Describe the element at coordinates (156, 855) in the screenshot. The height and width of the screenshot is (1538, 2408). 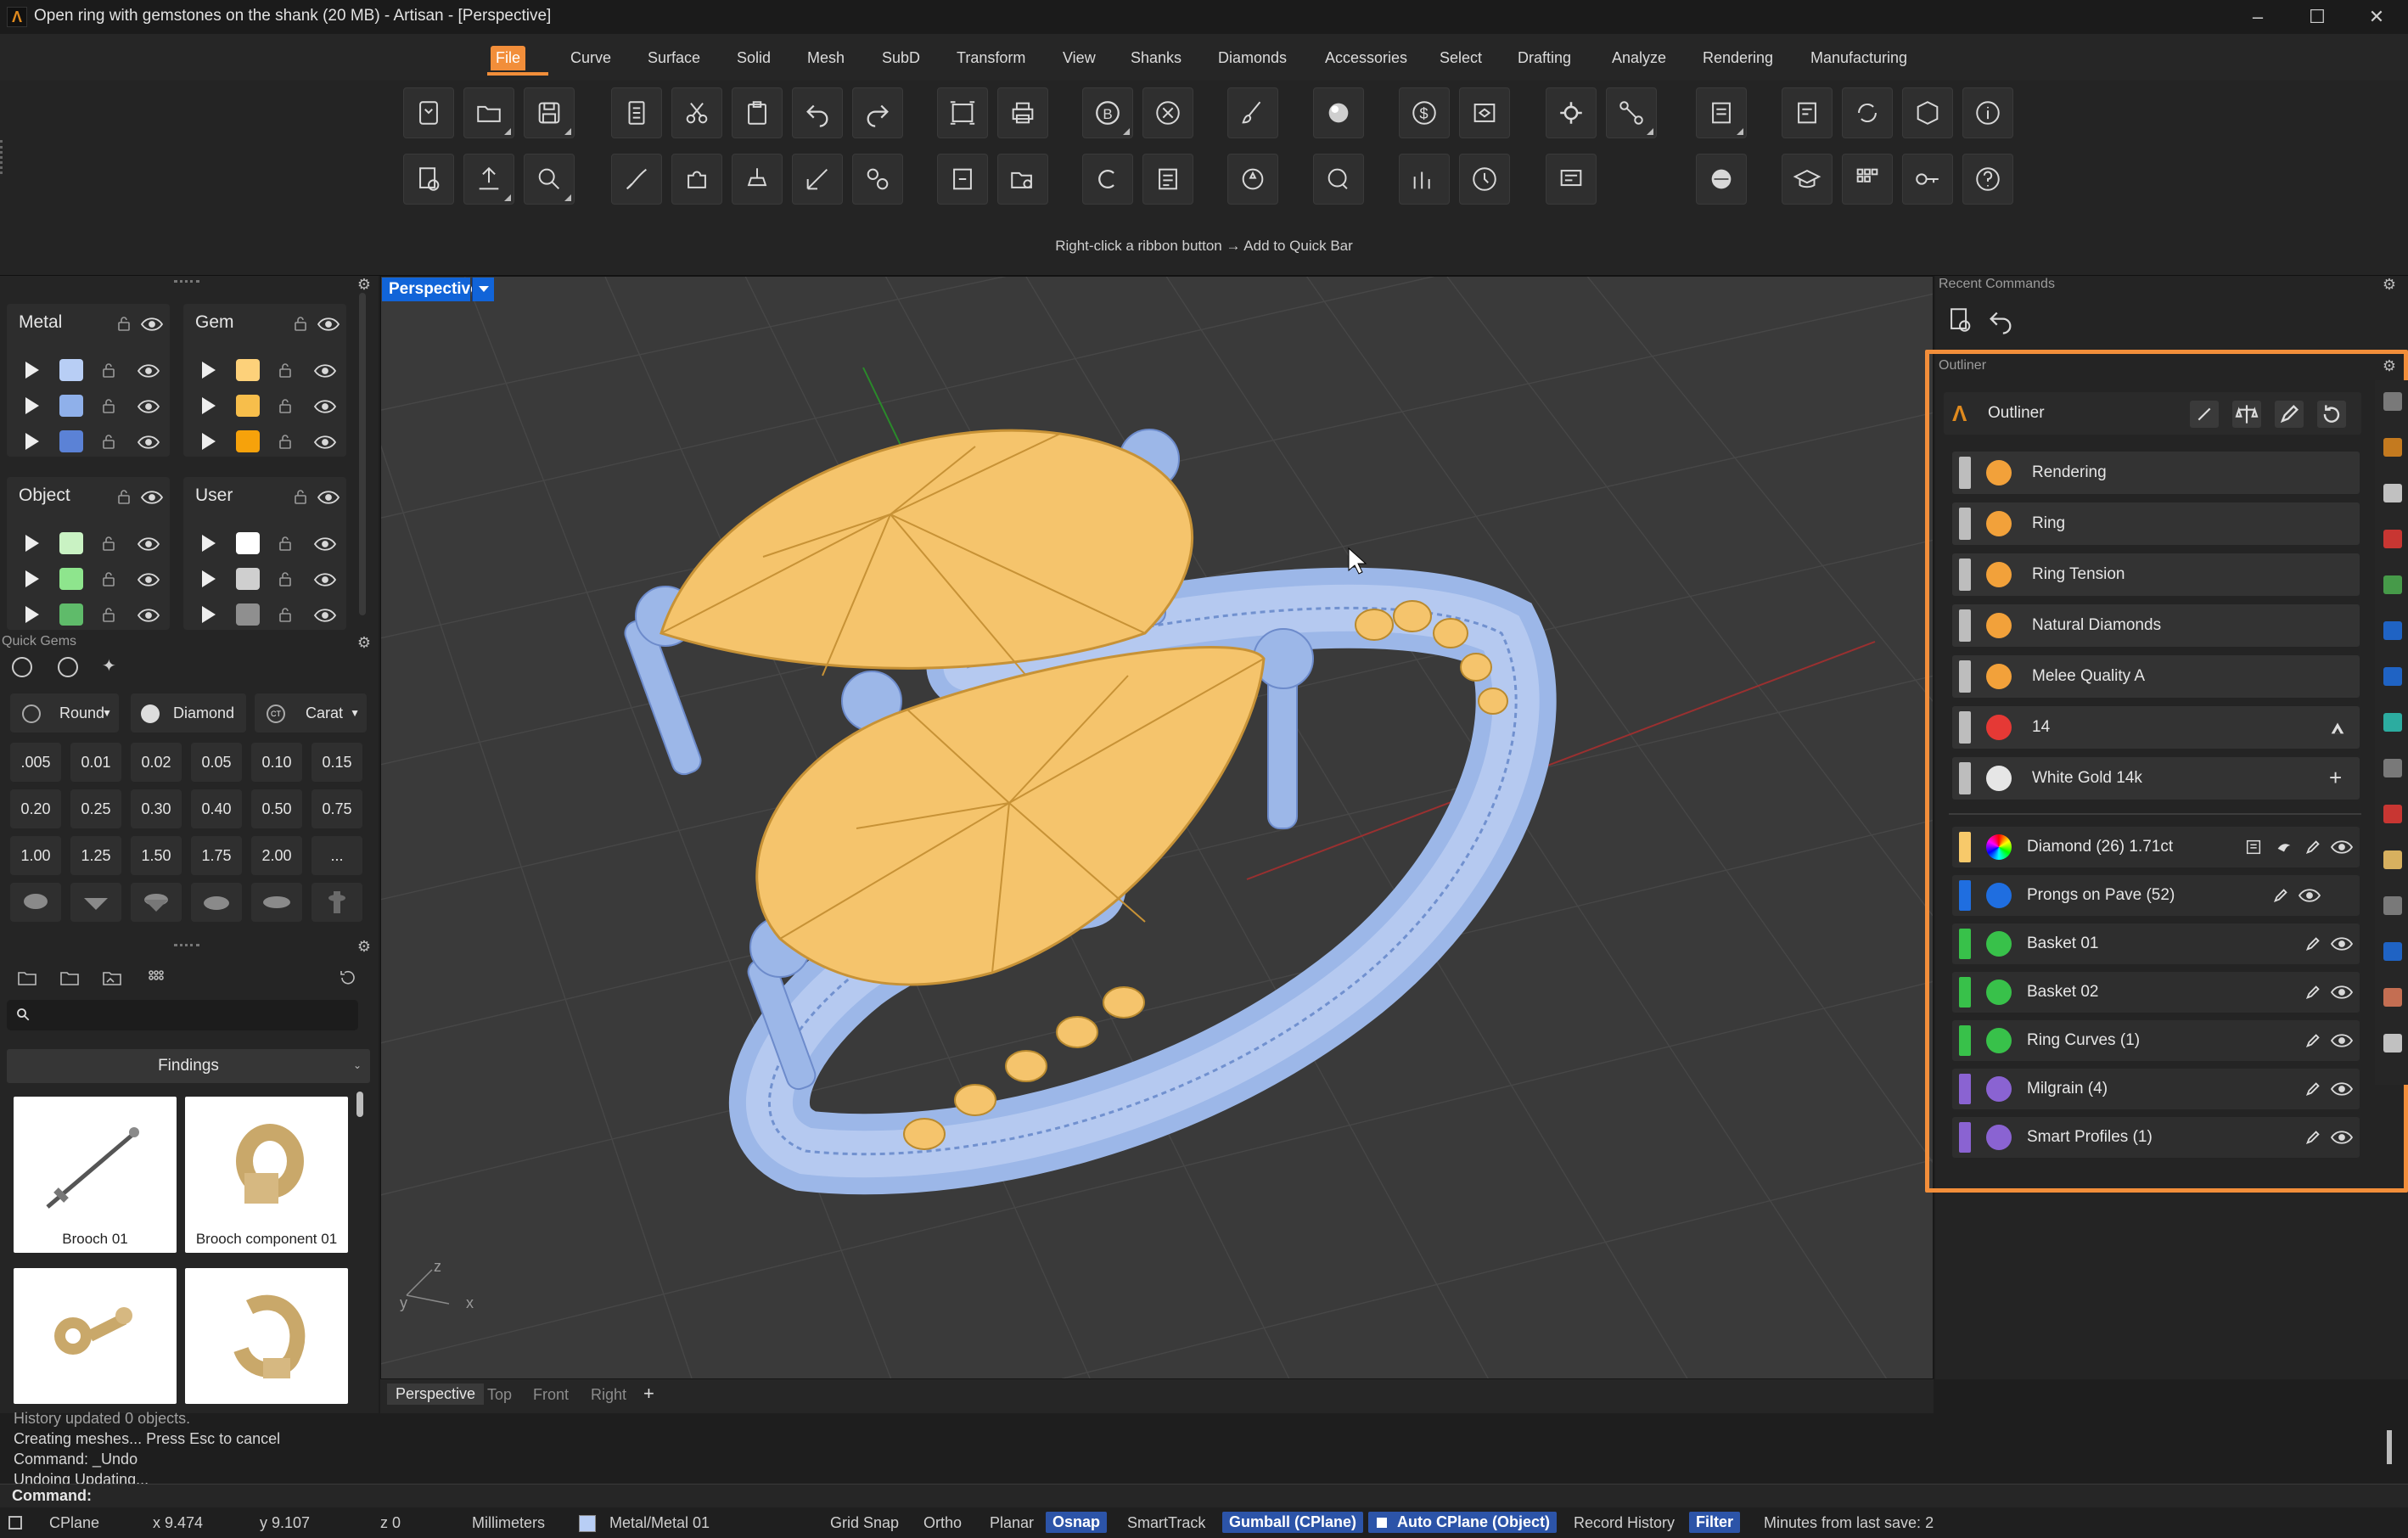
I see `gem-size-button: 1.50` at that location.